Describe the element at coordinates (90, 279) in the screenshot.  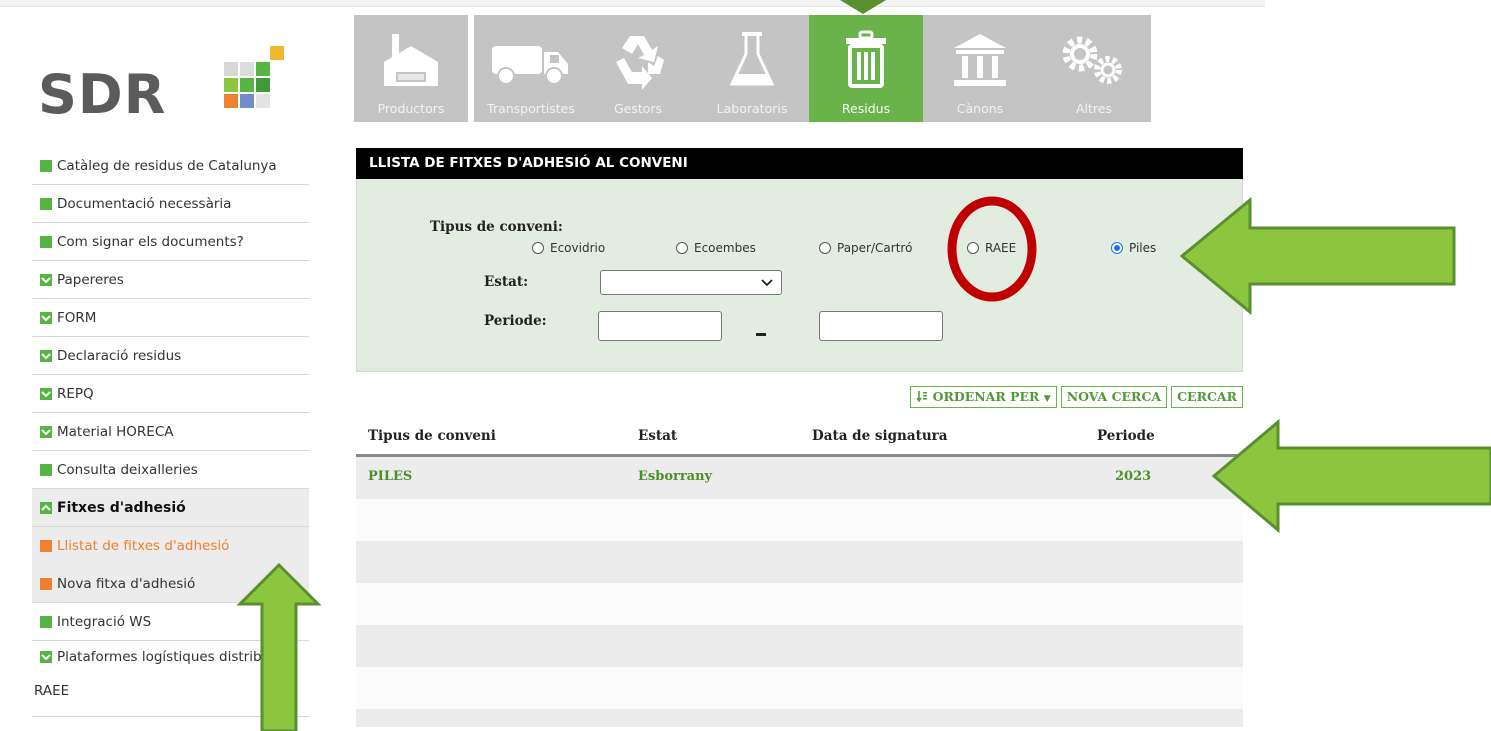
I see `sidebar-item-label: Papereres` at that location.